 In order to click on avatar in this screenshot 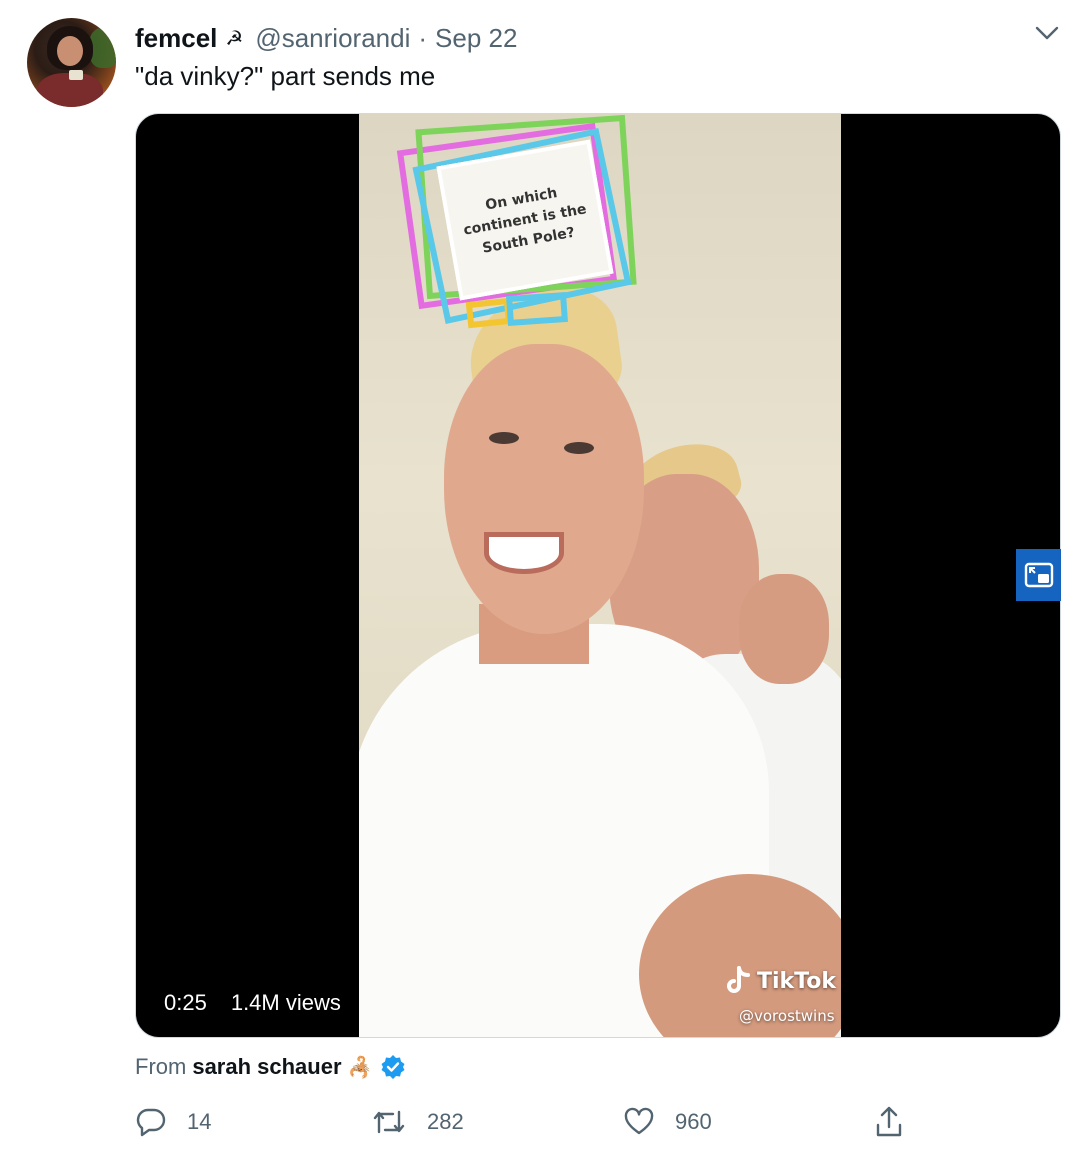, I will do `click(71, 62)`.